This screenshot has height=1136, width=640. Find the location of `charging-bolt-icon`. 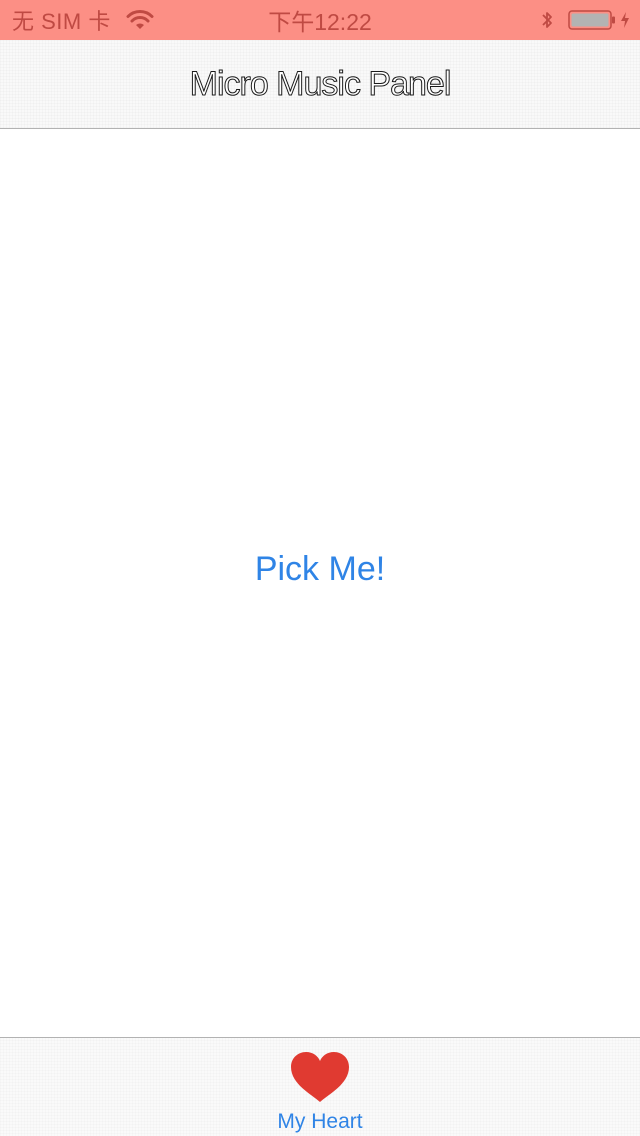

charging-bolt-icon is located at coordinates (625, 20).